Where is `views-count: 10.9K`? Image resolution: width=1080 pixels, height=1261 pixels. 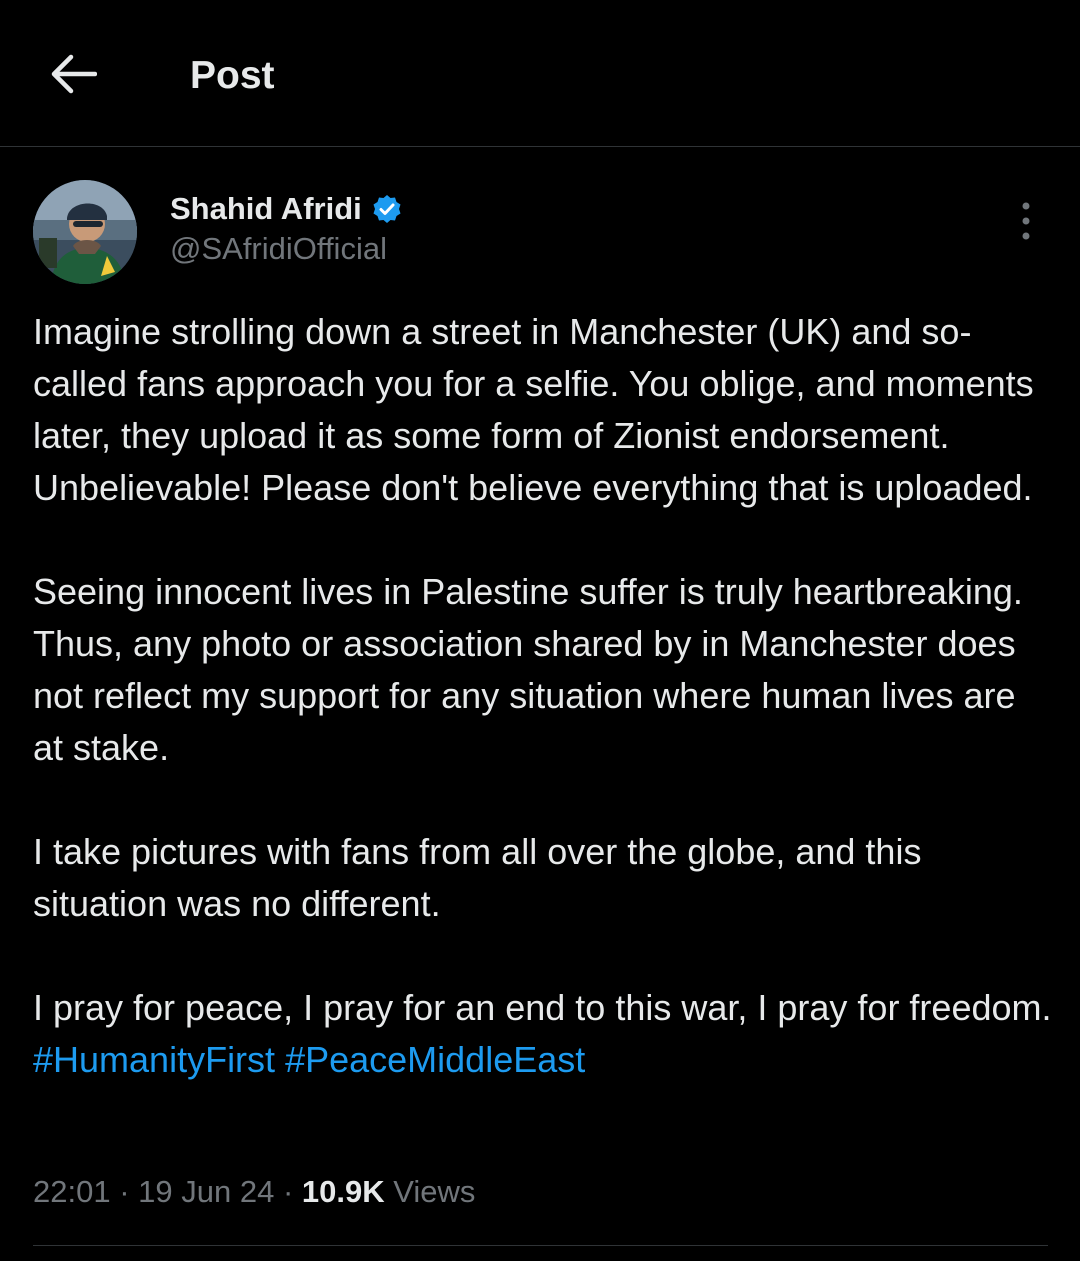 views-count: 10.9K is located at coordinates (343, 1191).